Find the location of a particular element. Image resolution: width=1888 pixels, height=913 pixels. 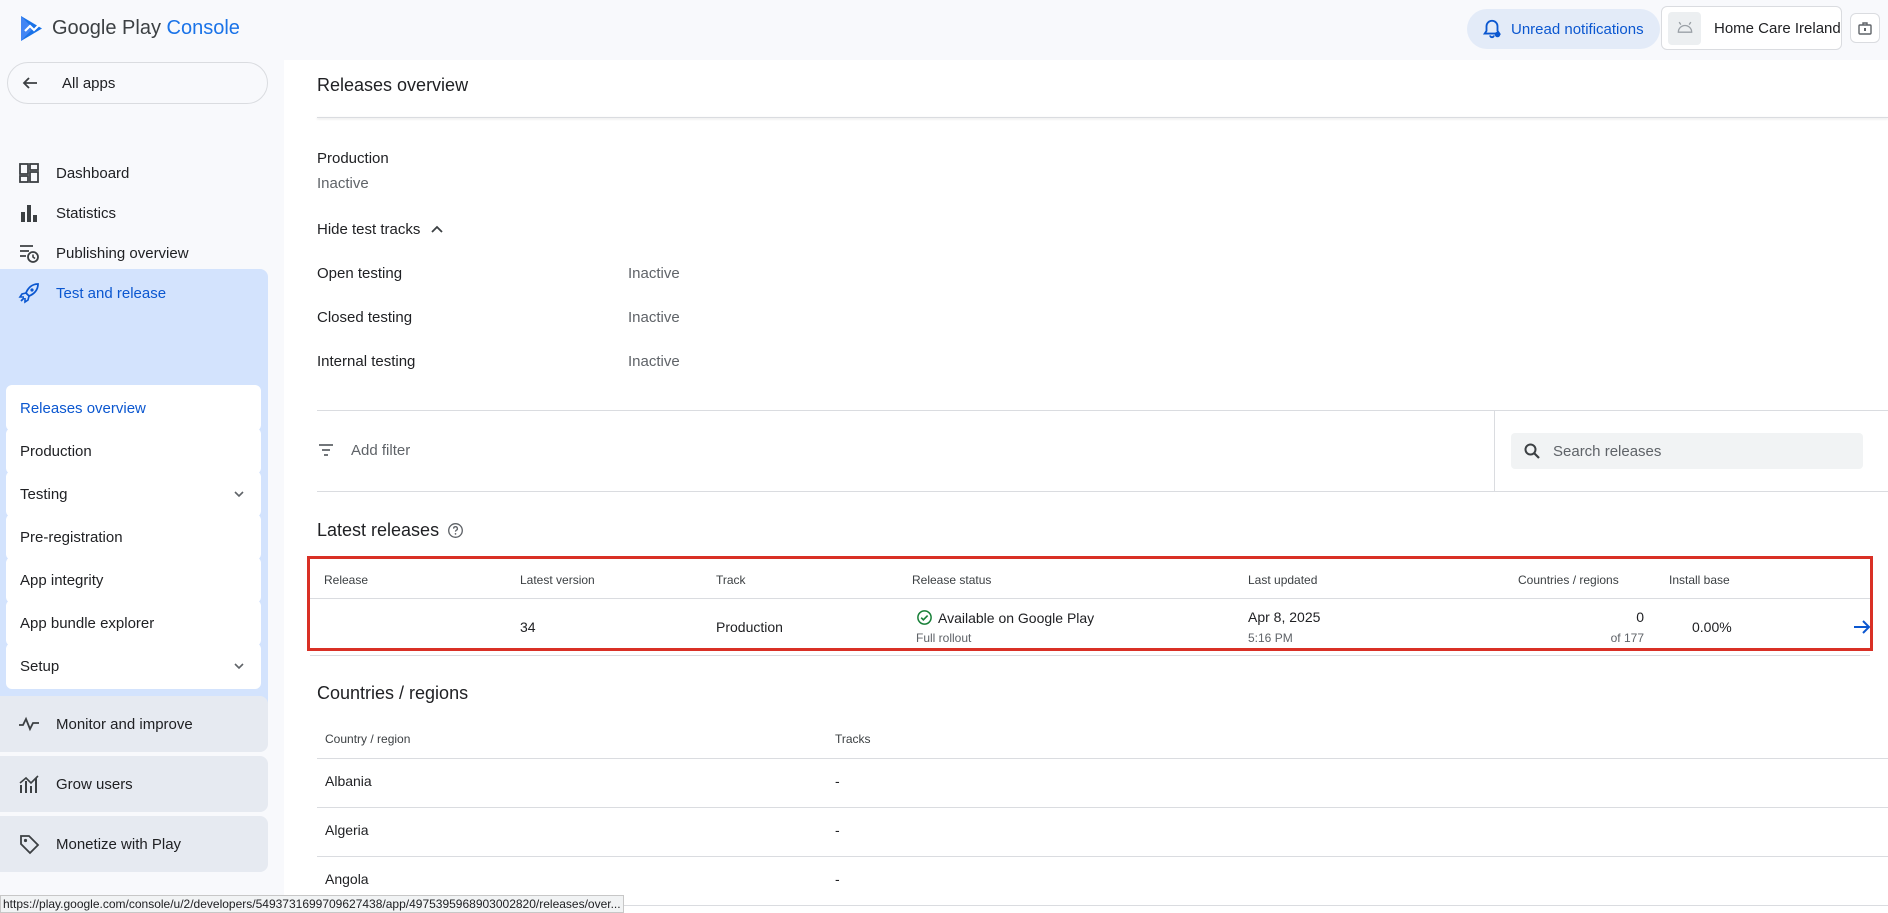

production-track-status: Inactive is located at coordinates (343, 183).